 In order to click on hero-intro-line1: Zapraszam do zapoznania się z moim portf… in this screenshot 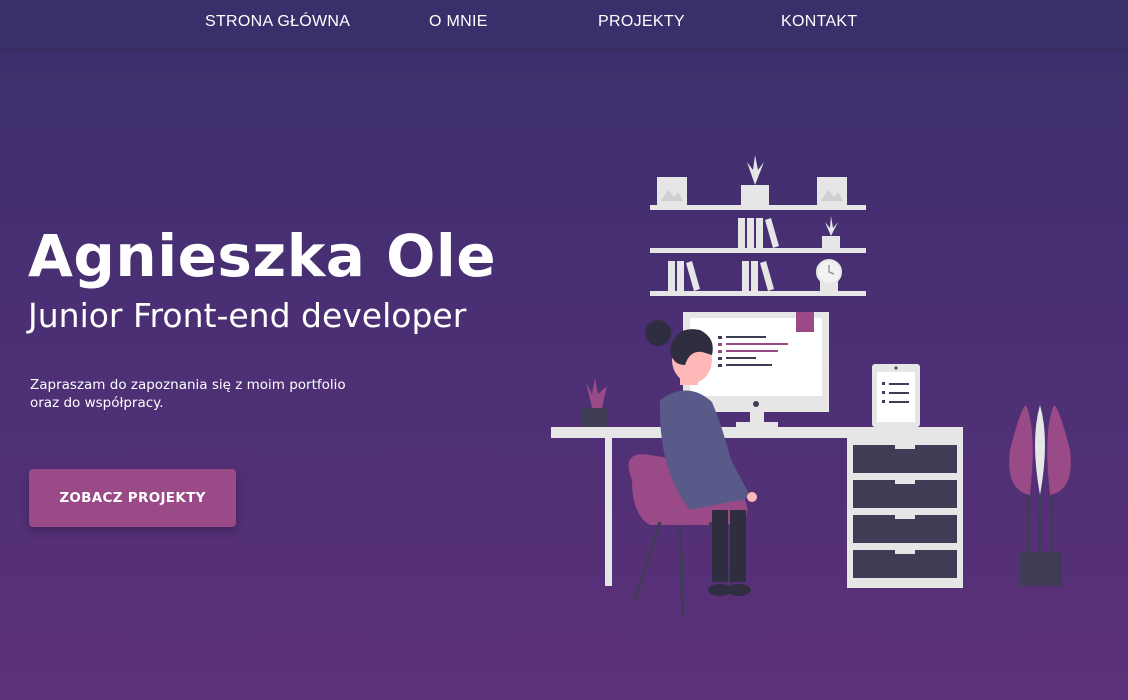, I will do `click(188, 385)`.